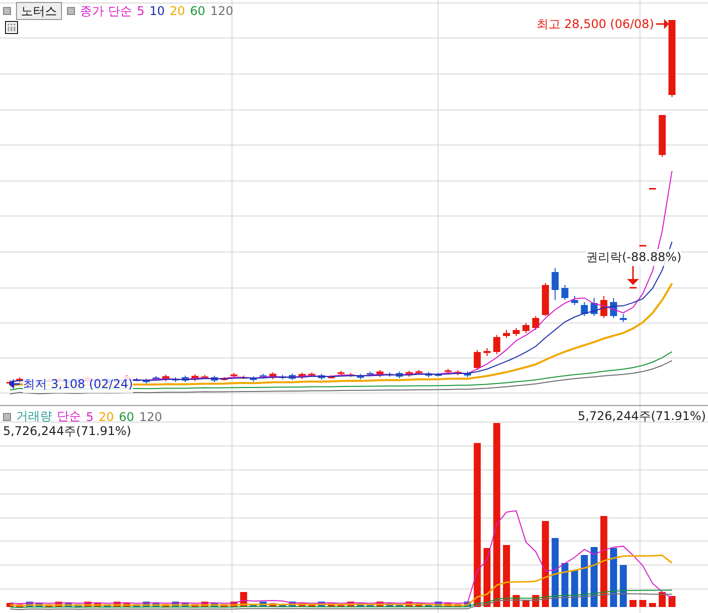  What do you see at coordinates (595, 24) in the screenshot?
I see `high-price-label: 최고 28,500 (06/08)` at bounding box center [595, 24].